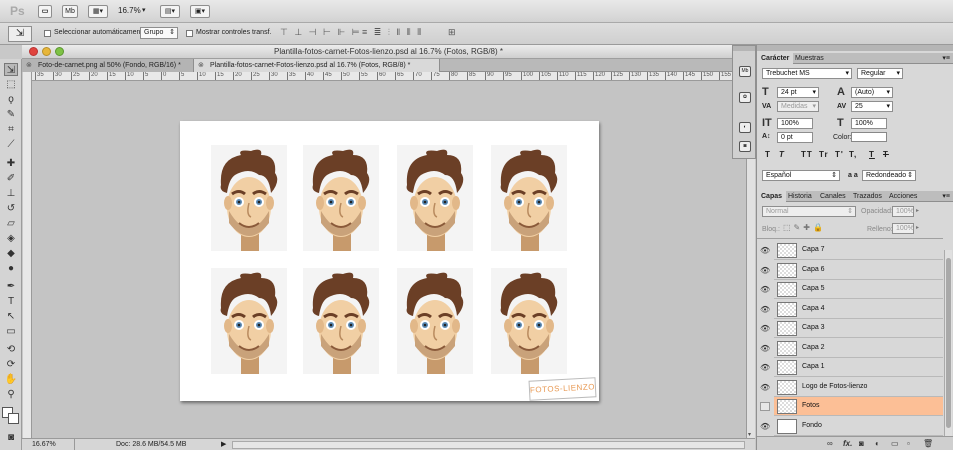  I want to click on document-size-info: Doc: 28.6 MB/54.5 MB, so click(151, 444).